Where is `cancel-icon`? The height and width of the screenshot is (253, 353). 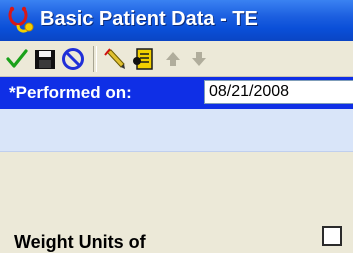
cancel-icon is located at coordinates (73, 59).